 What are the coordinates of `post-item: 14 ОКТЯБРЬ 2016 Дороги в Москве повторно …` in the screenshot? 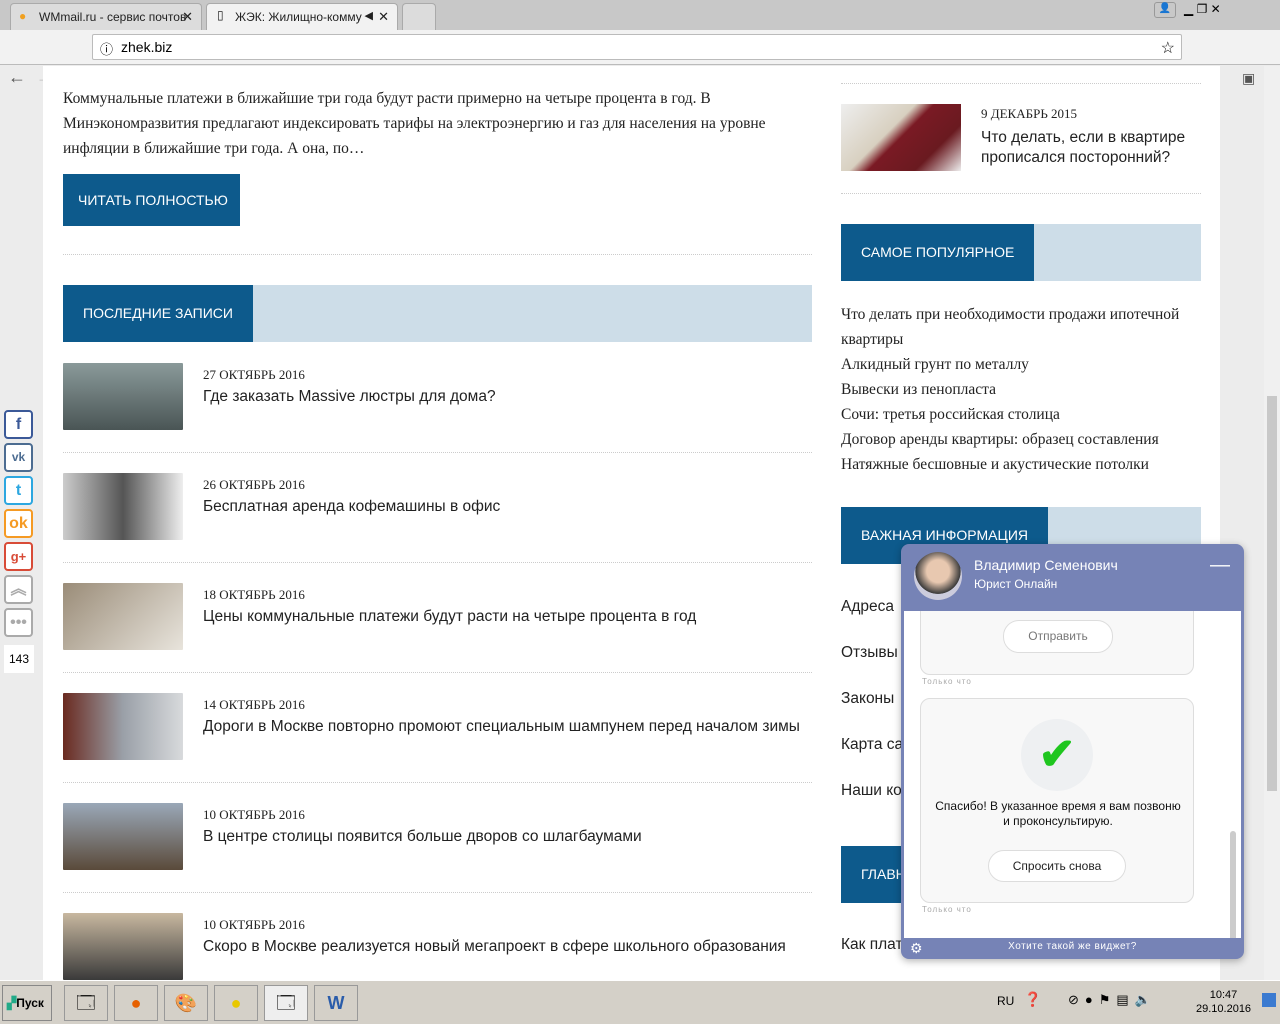 It's located at (437, 748).